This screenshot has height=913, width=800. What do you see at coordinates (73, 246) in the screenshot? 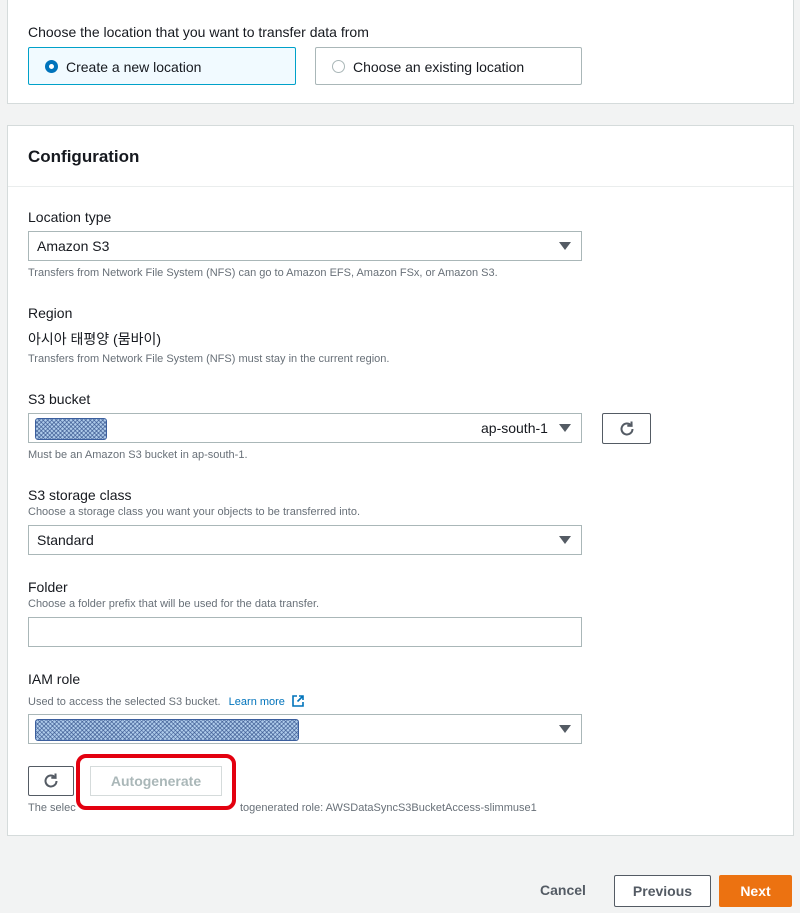
I see `location-type-value: Amazon S3` at bounding box center [73, 246].